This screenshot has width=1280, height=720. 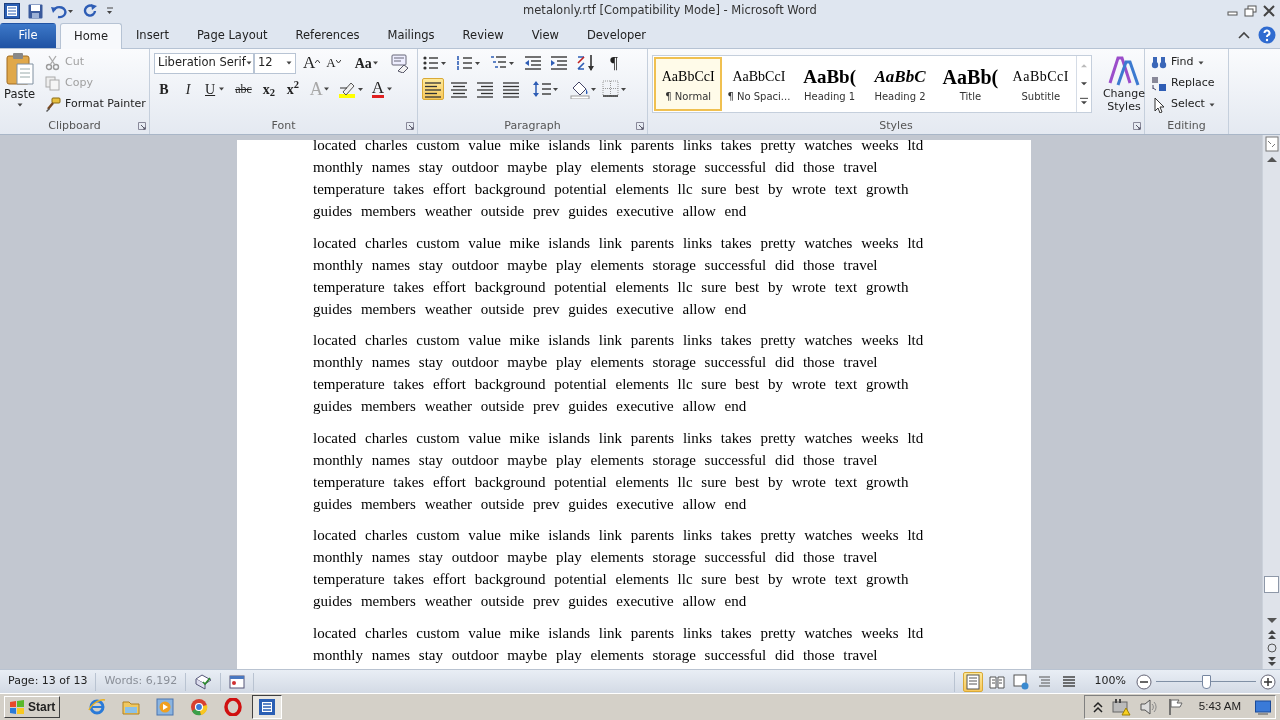 What do you see at coordinates (1097, 707) in the screenshot?
I see `show-hidden-icons-icon` at bounding box center [1097, 707].